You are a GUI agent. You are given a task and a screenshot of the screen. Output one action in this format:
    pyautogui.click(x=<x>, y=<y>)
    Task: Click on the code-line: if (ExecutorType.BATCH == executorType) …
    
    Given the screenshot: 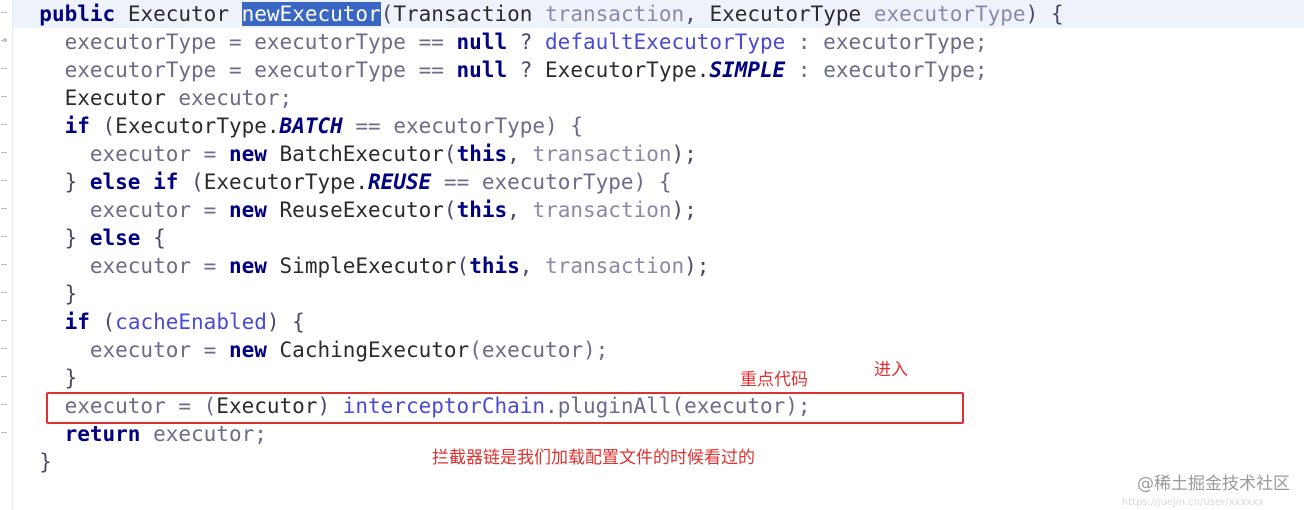 What is the action you would take?
    pyautogui.click(x=659, y=126)
    